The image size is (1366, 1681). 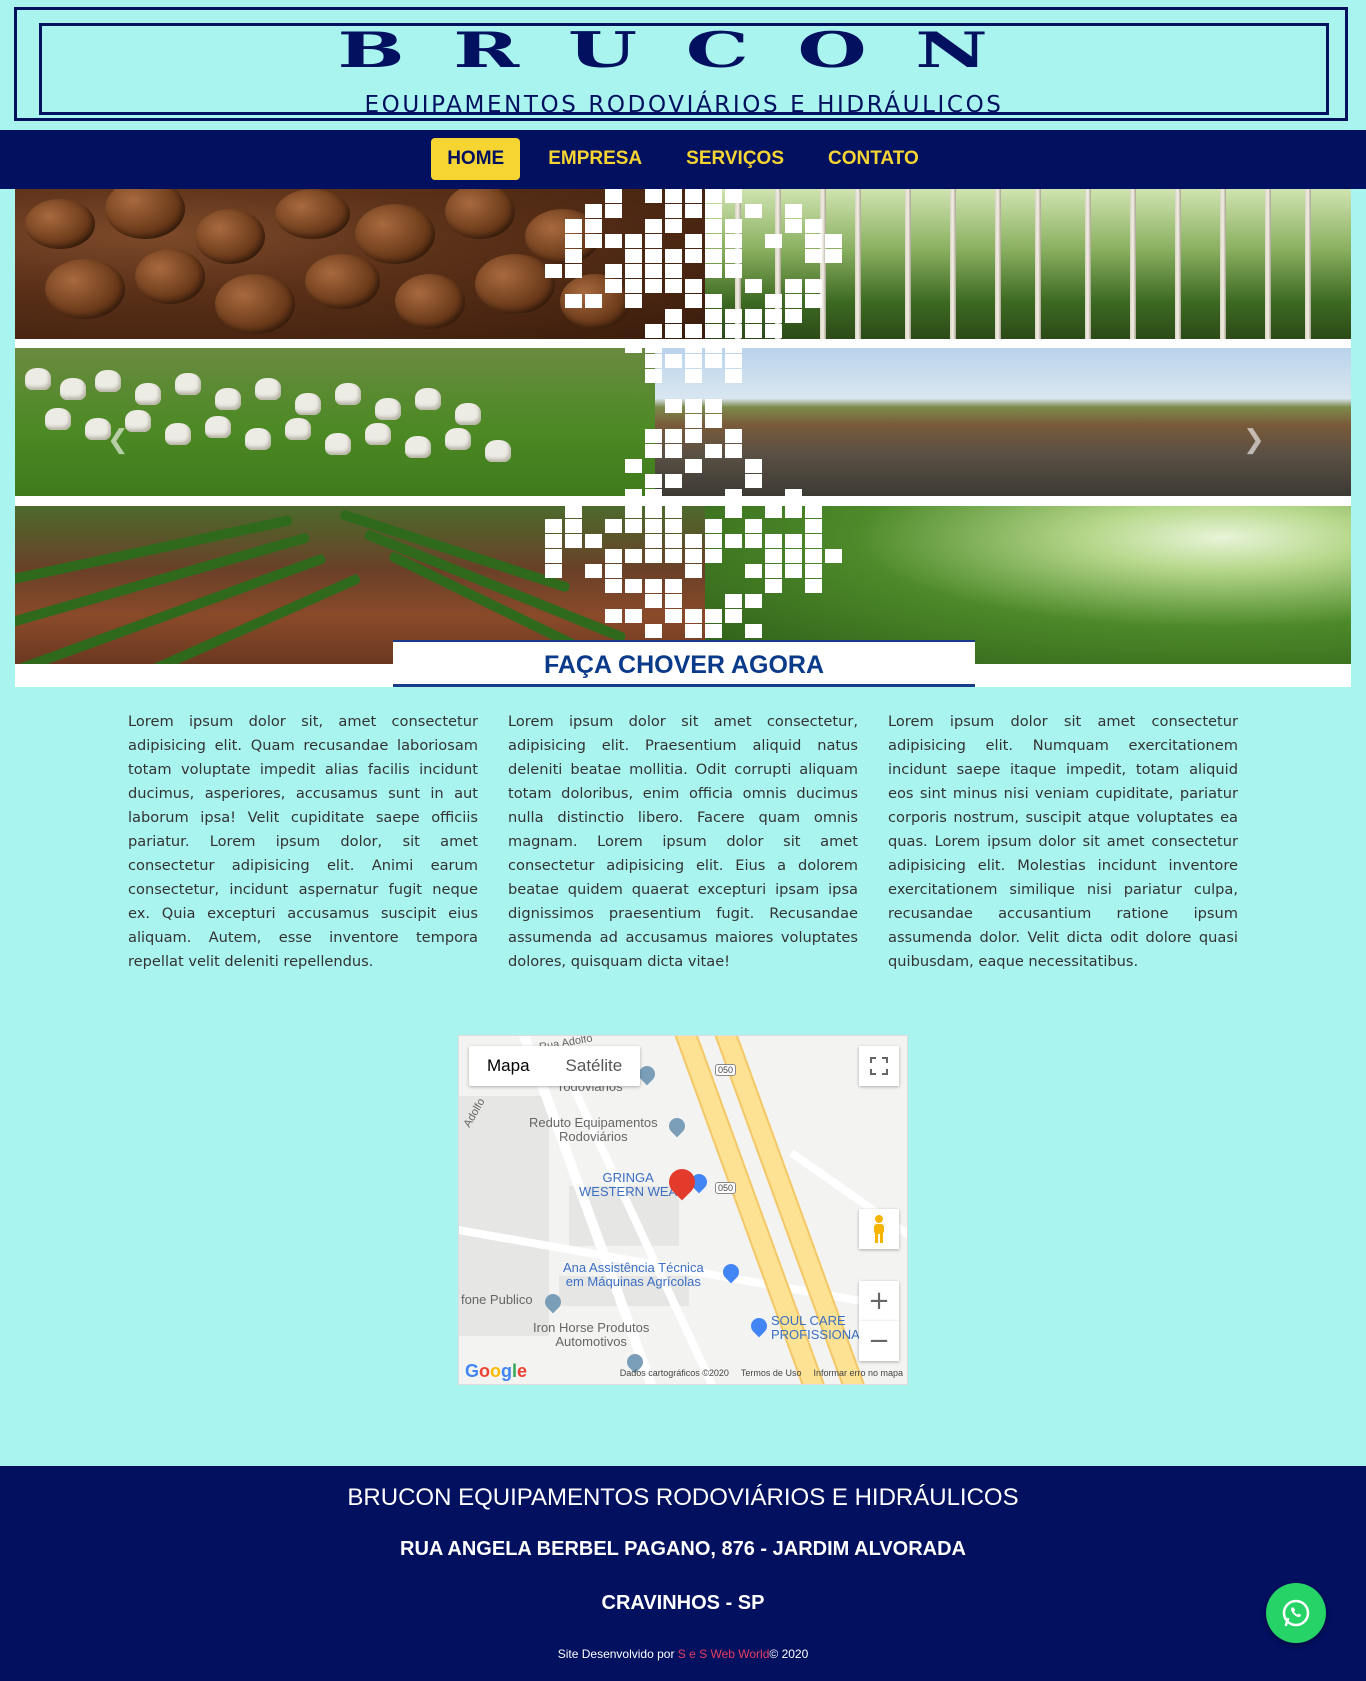 I want to click on fullscreen-icon, so click(x=879, y=1066).